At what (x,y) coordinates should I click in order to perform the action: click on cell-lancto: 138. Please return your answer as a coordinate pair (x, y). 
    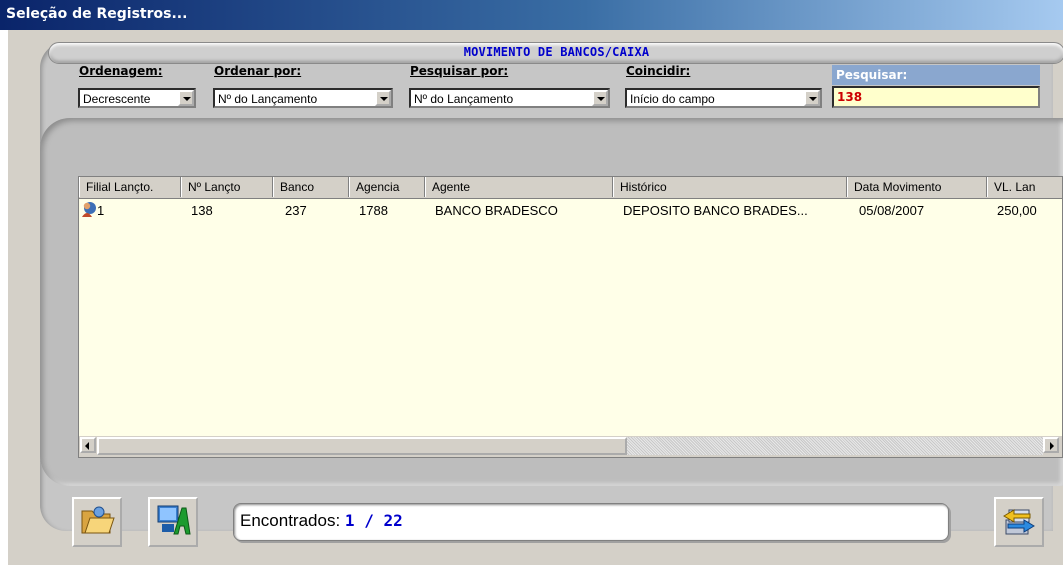
    Looking at the image, I should click on (202, 210).